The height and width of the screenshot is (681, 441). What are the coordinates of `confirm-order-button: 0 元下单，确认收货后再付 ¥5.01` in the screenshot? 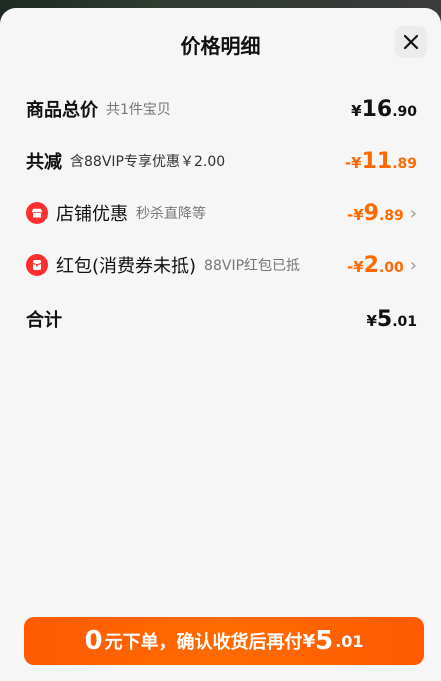 It's located at (224, 641).